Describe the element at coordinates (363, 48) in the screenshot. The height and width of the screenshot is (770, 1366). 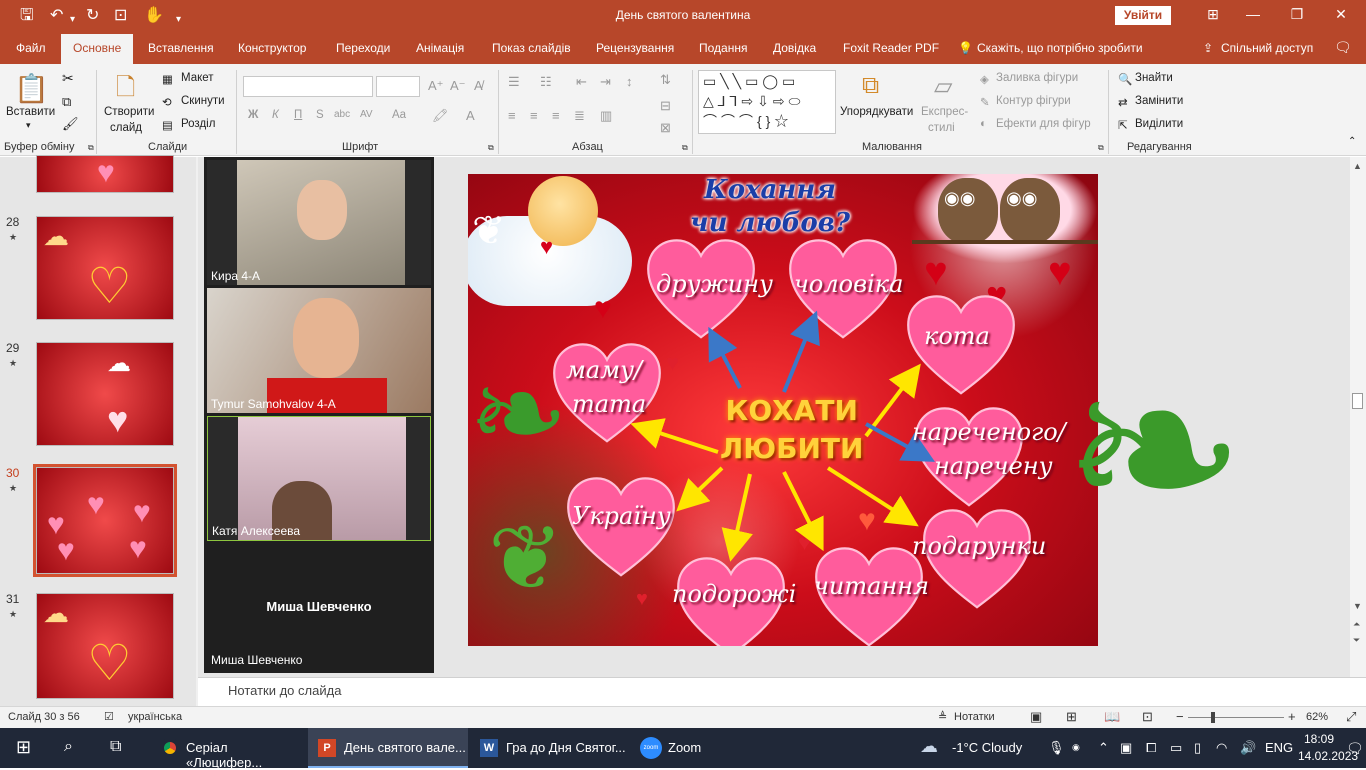
I see `tab-transitions: Переходи` at that location.